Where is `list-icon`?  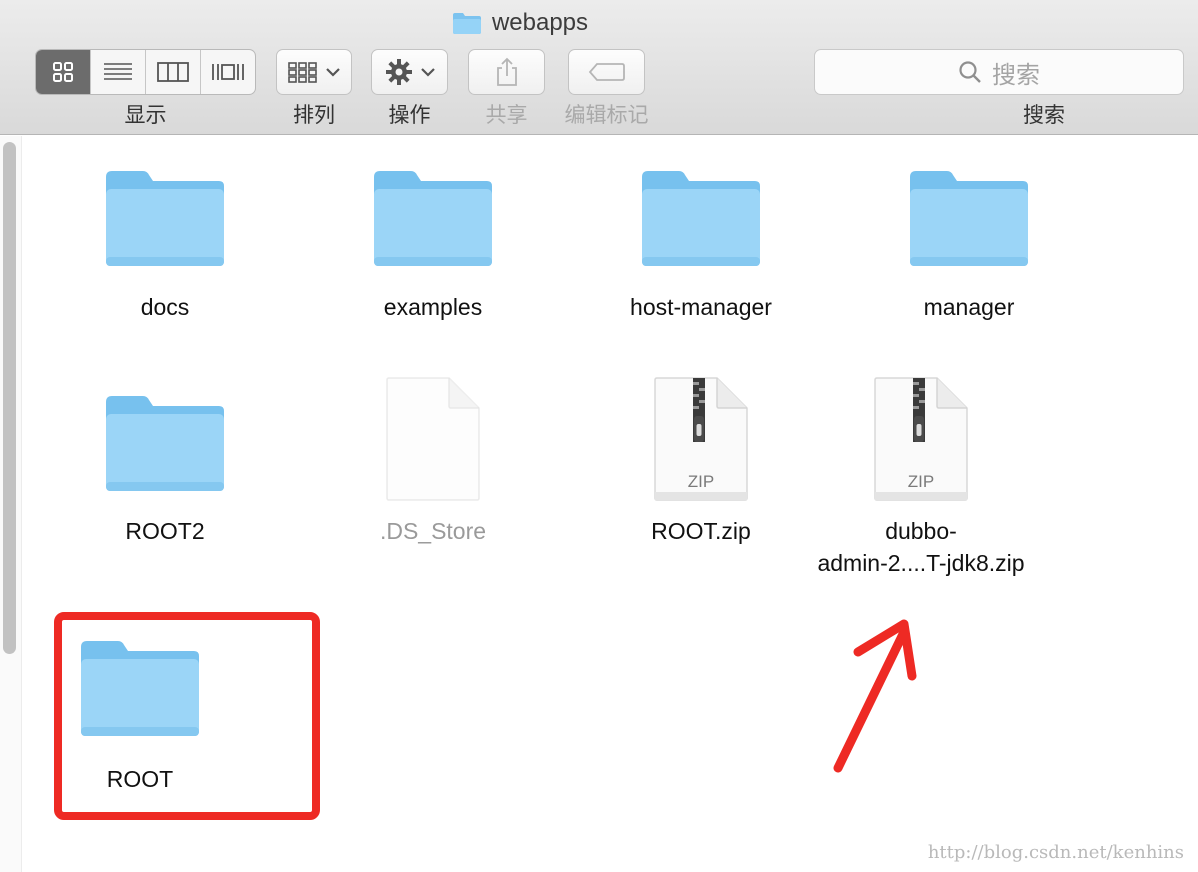
list-icon is located at coordinates (118, 71).